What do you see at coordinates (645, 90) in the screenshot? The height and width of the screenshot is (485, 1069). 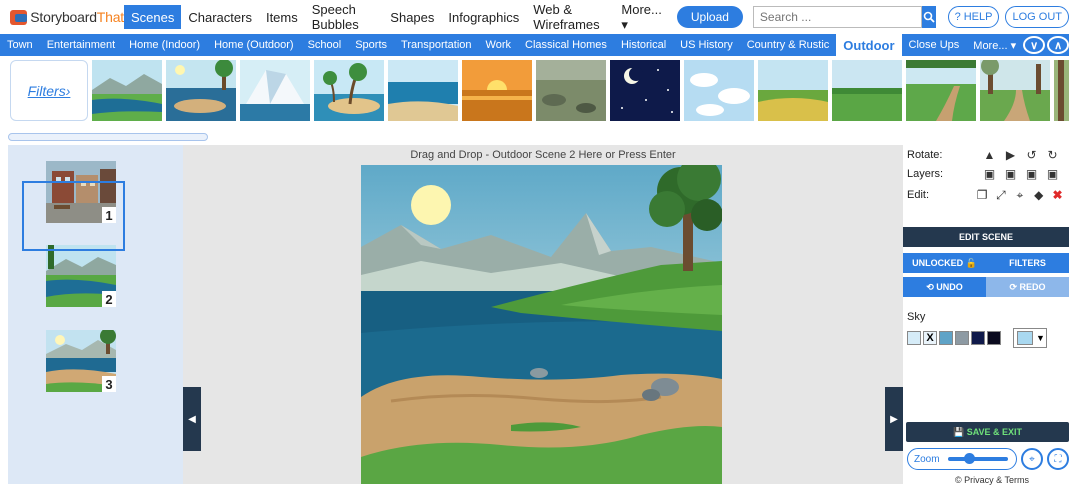 I see `scene-thumb-night-sky` at bounding box center [645, 90].